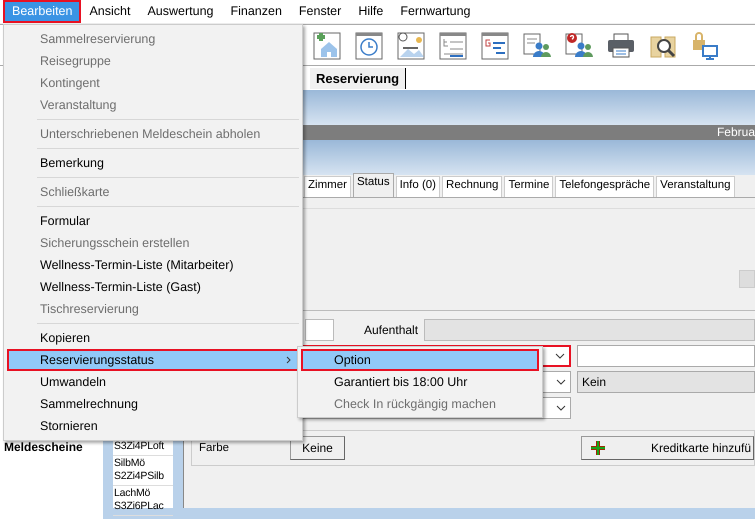  What do you see at coordinates (153, 382) in the screenshot?
I see `menu-item: Umwandeln` at bounding box center [153, 382].